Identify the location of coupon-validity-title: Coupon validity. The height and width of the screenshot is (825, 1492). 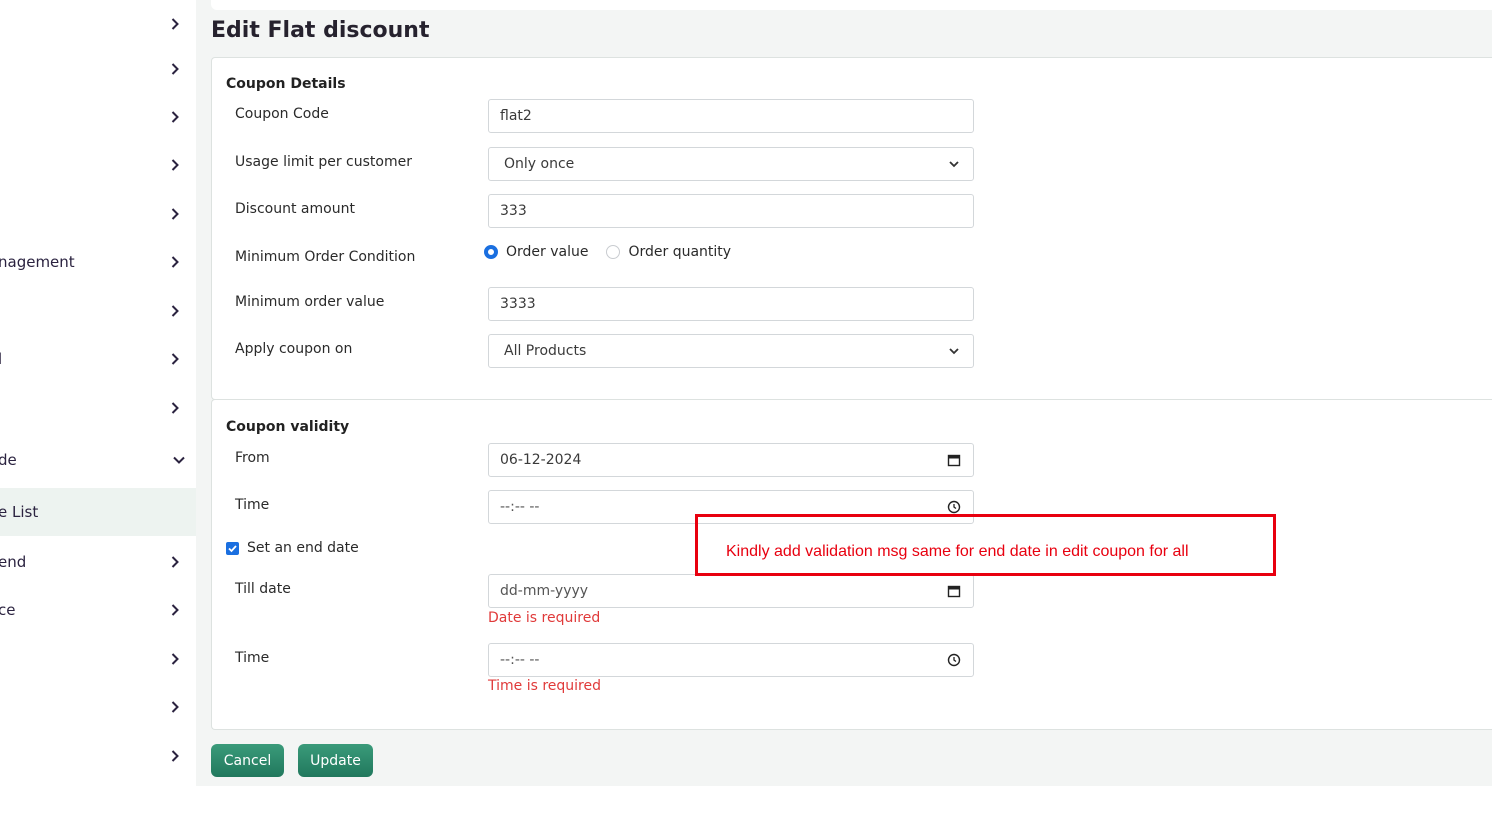
(288, 427).